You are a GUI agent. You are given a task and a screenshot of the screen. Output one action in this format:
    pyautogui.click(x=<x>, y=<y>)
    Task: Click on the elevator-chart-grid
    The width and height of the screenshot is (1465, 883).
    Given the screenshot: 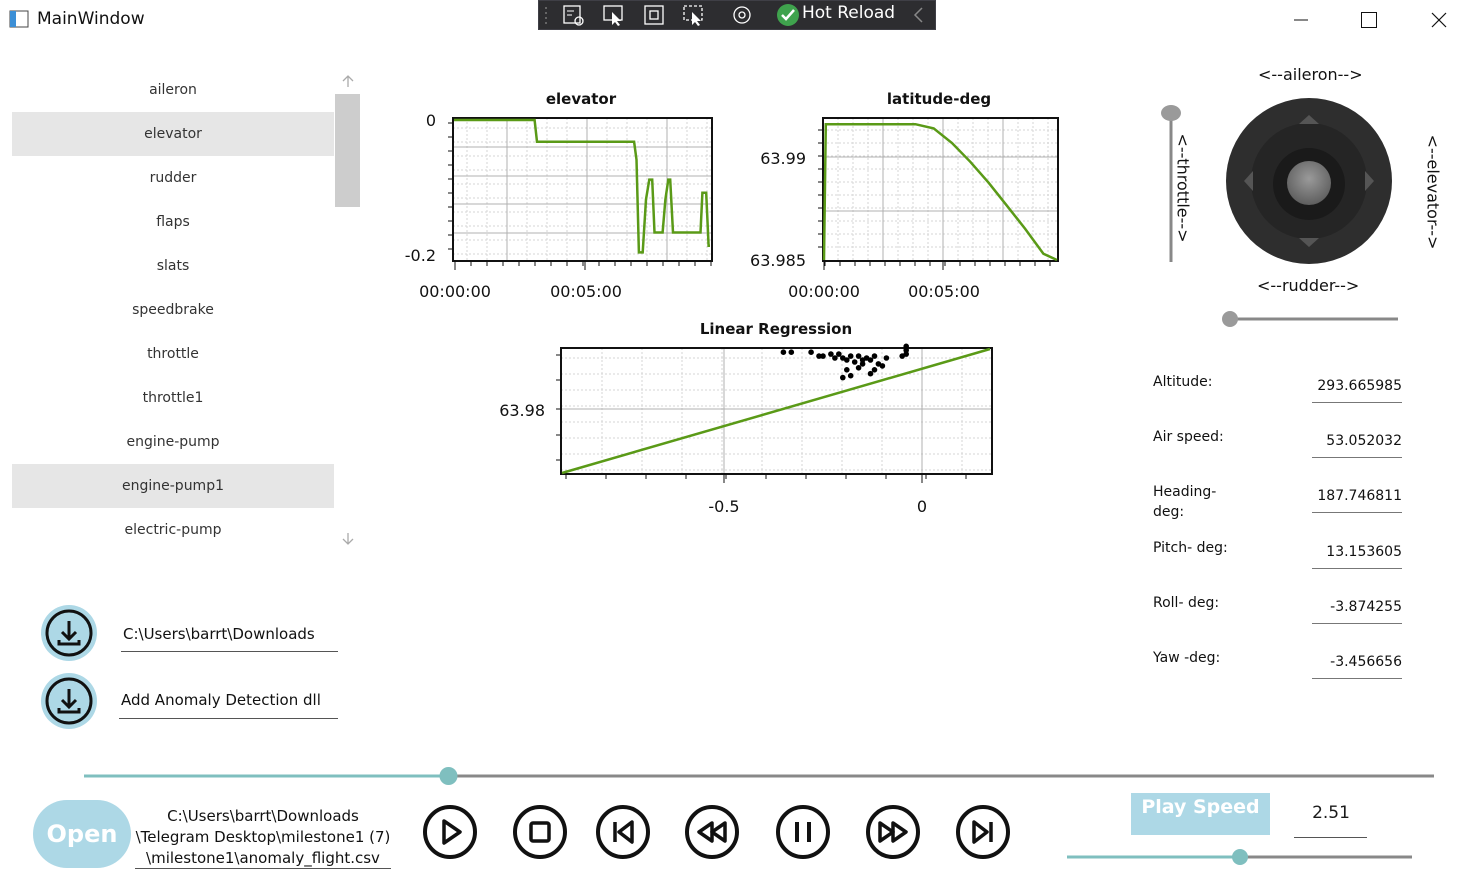 What is the action you would take?
    pyautogui.click(x=582, y=189)
    